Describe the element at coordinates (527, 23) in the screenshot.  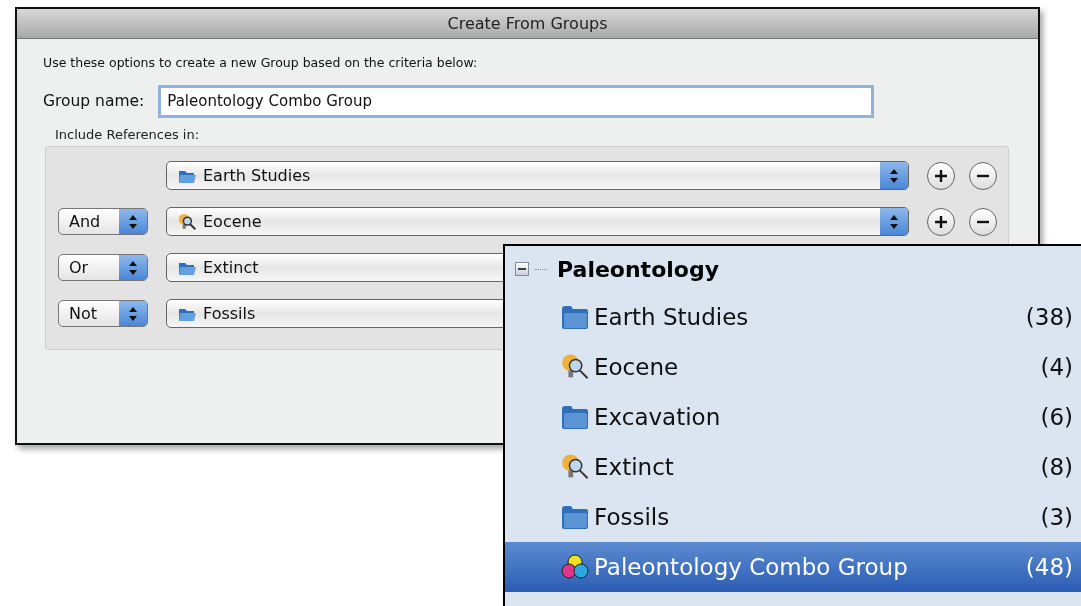
I see `window-title: Create From Groups` at that location.